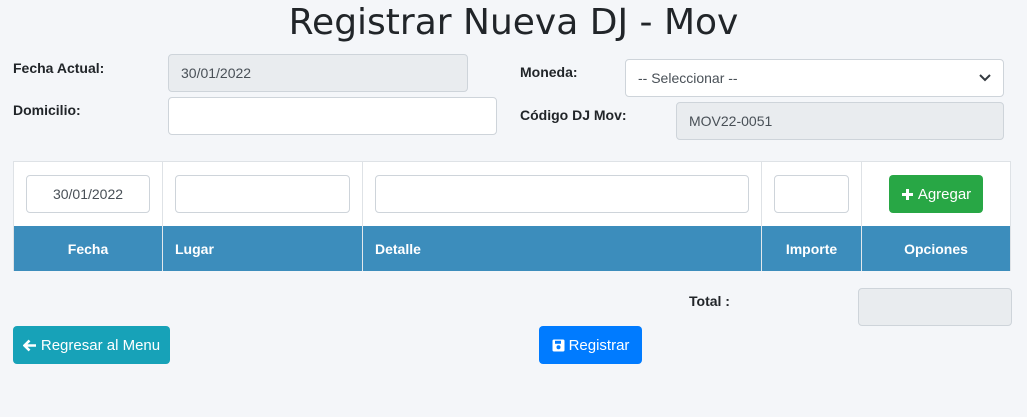 Image resolution: width=1027 pixels, height=417 pixels. I want to click on register-button-label: Registrar, so click(599, 345).